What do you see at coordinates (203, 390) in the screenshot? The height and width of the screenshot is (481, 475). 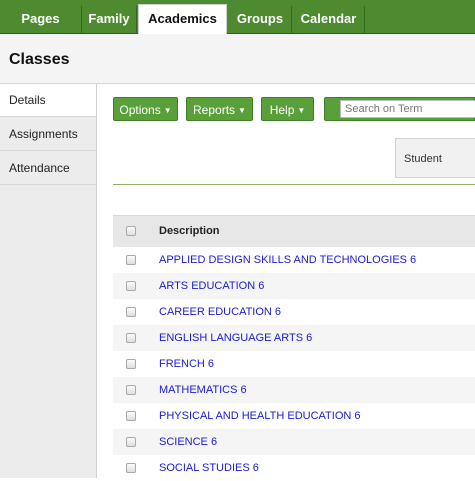 I see `class-link: MATHEMATICS 6` at bounding box center [203, 390].